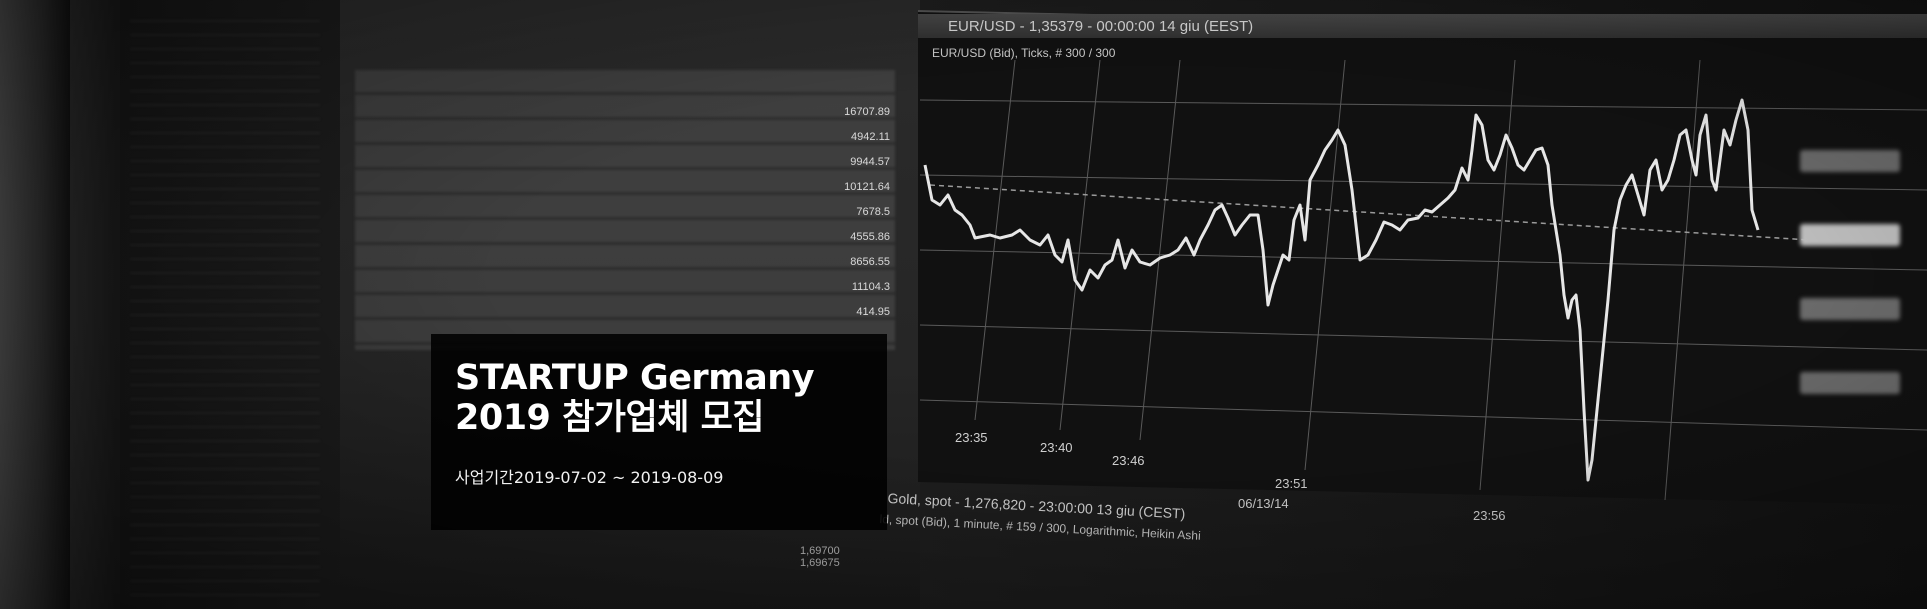  I want to click on bottom-value: 1,69700, so click(820, 551).